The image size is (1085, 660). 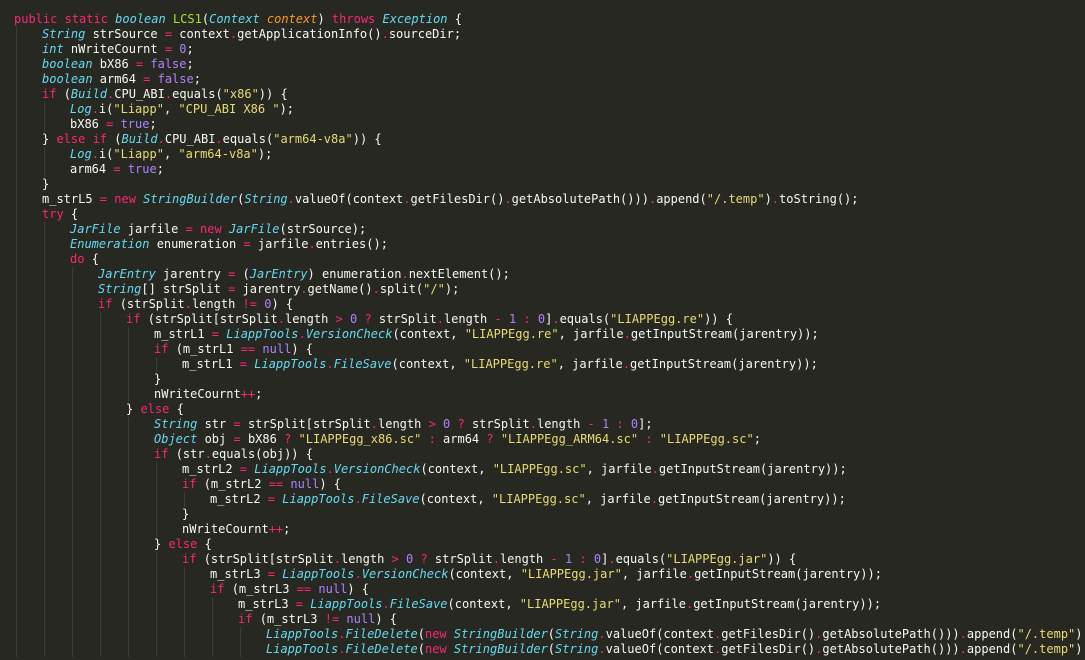 I want to click on code-token: "LIAPPEgg.jar", so click(x=570, y=604).